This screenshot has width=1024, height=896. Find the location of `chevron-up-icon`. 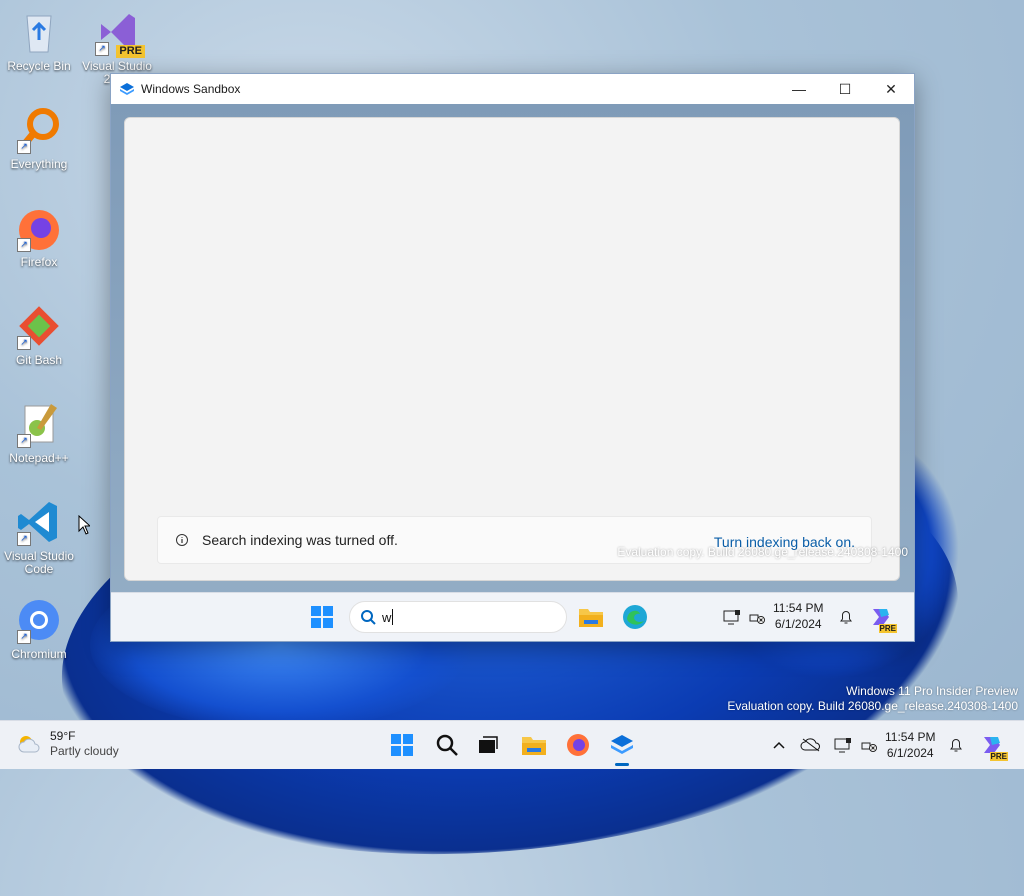

chevron-up-icon is located at coordinates (779, 745).